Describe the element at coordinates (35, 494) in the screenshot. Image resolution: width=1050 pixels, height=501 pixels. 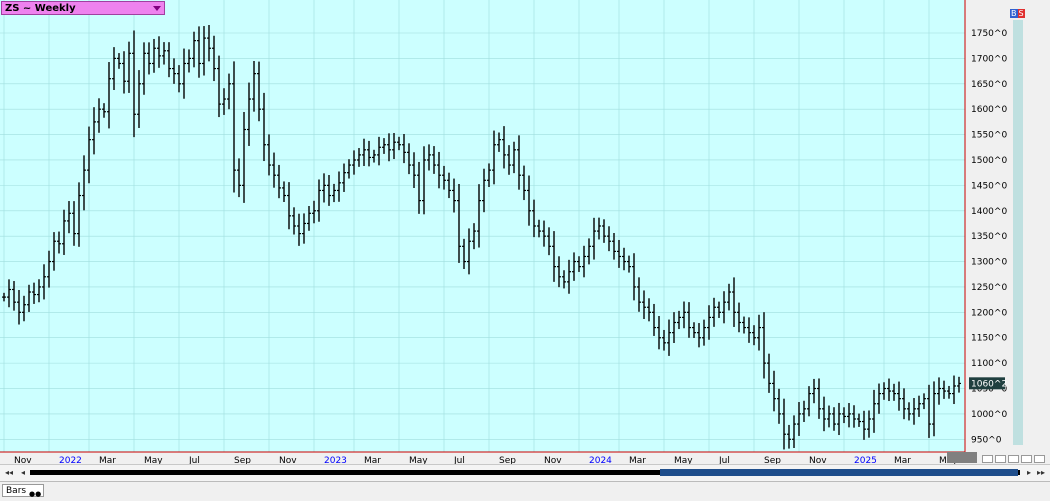
I see `link-icon: ●●` at that location.